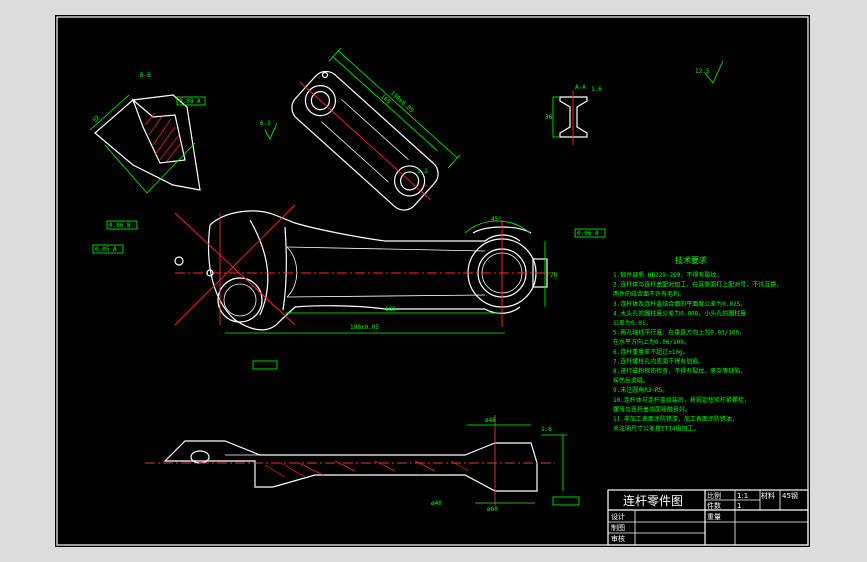 This screenshot has height=562, width=867. What do you see at coordinates (679, 313) in the screenshot?
I see `tech-req-line: 4.大头孔的圆柱度公差为0.008，小头孔的圆柱度` at bounding box center [679, 313].